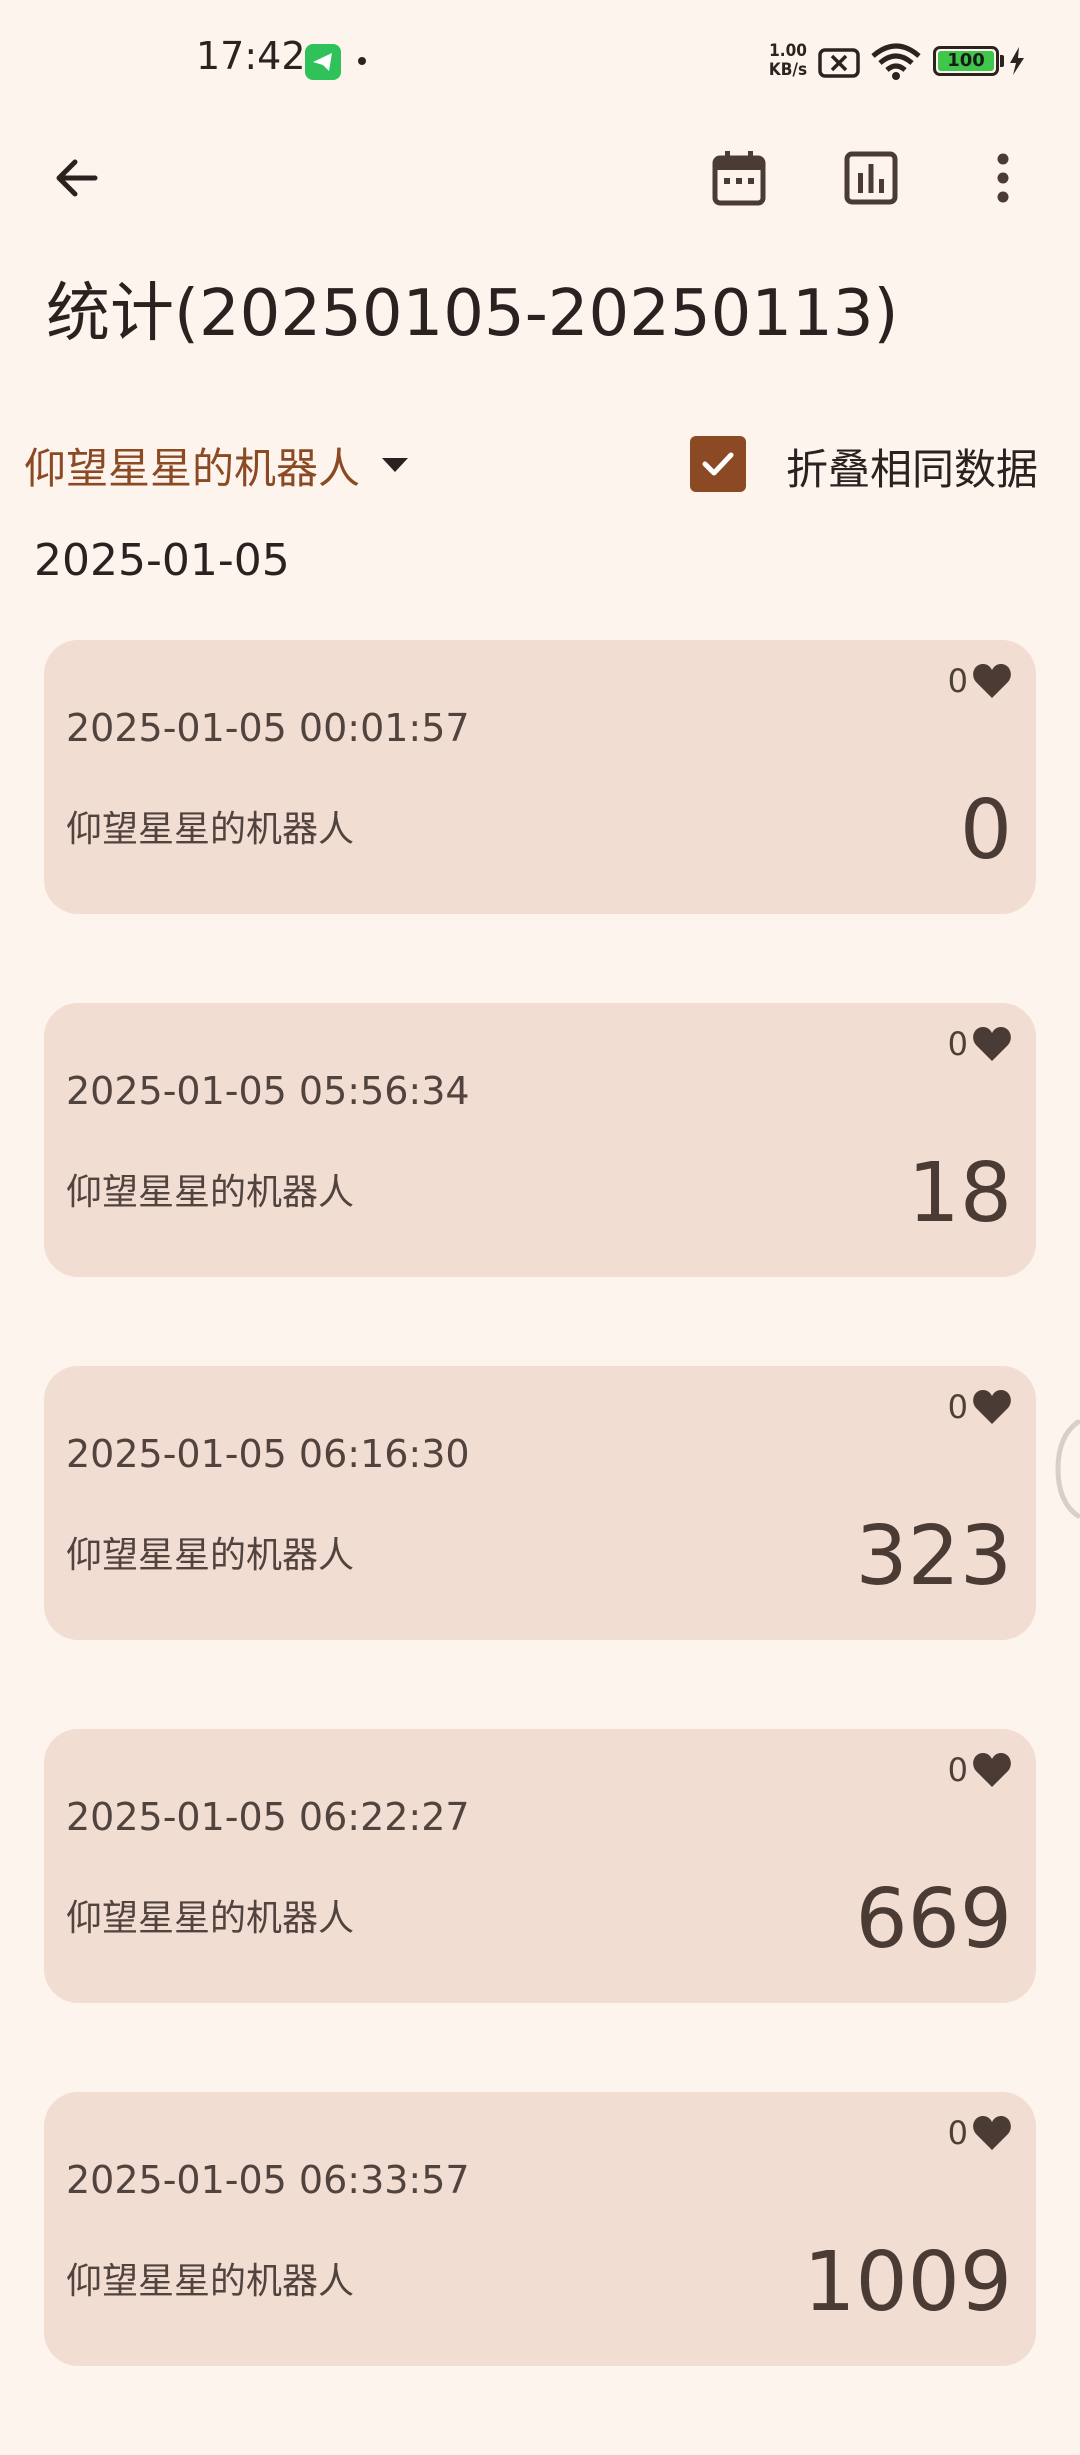 The image size is (1080, 2455). I want to click on network-speed: 1.00 KB/s, so click(788, 61).